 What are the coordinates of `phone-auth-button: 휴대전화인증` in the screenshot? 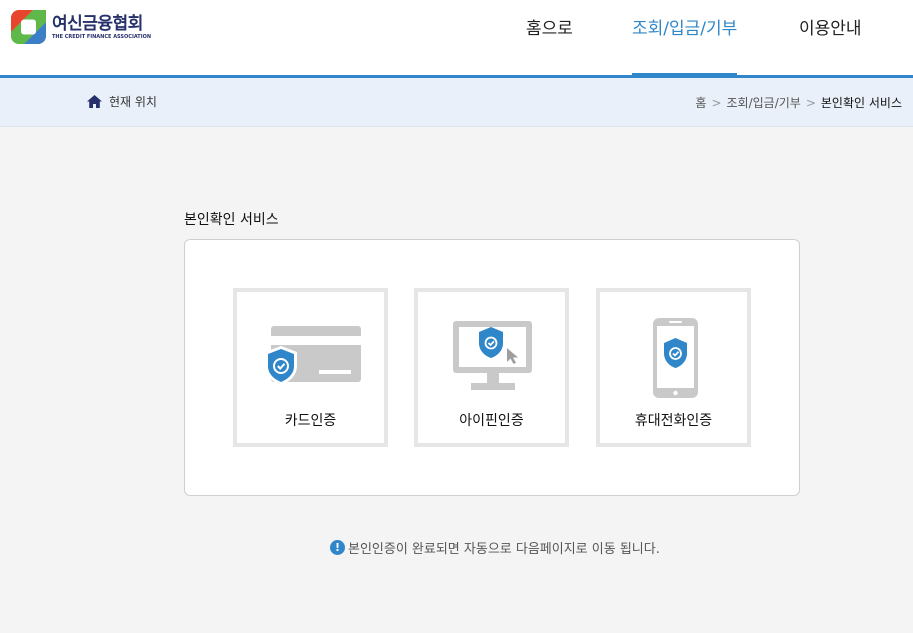 It's located at (673, 367).